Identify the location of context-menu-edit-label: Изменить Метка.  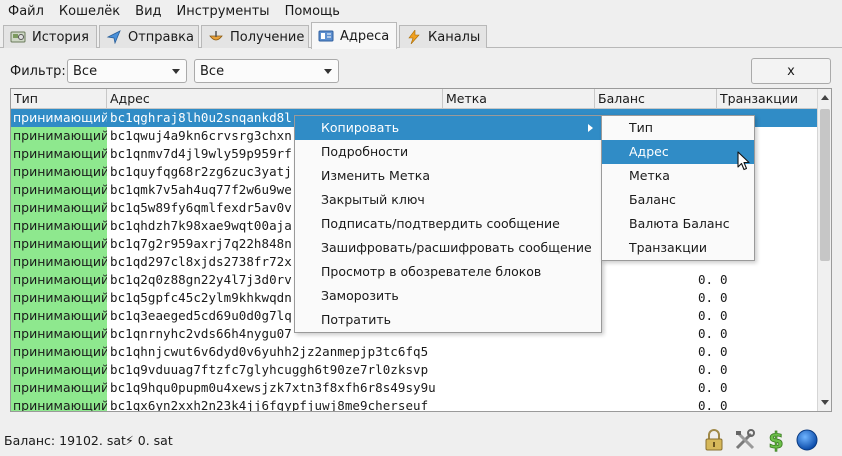
(448, 176).